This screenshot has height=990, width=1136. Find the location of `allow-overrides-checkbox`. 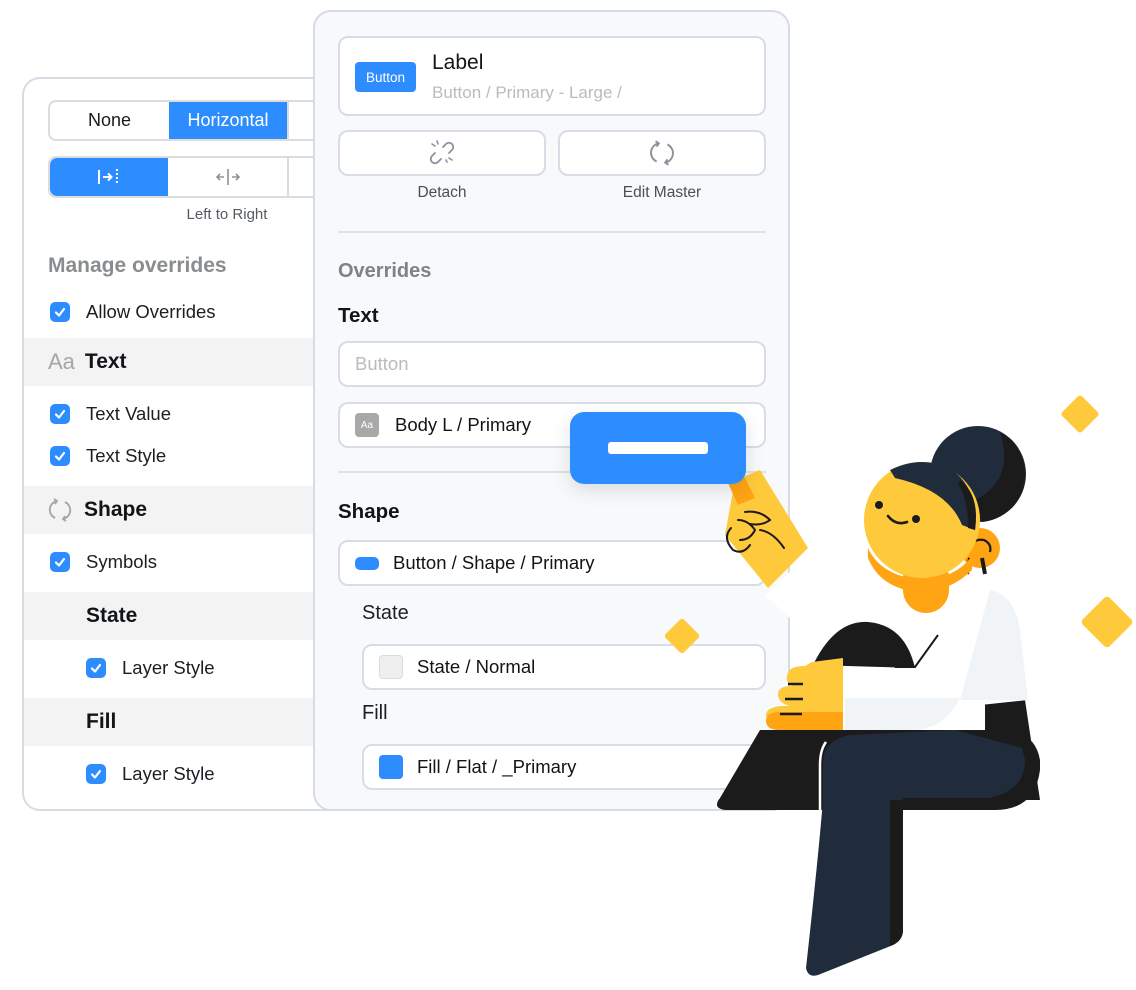

allow-overrides-checkbox is located at coordinates (60, 312).